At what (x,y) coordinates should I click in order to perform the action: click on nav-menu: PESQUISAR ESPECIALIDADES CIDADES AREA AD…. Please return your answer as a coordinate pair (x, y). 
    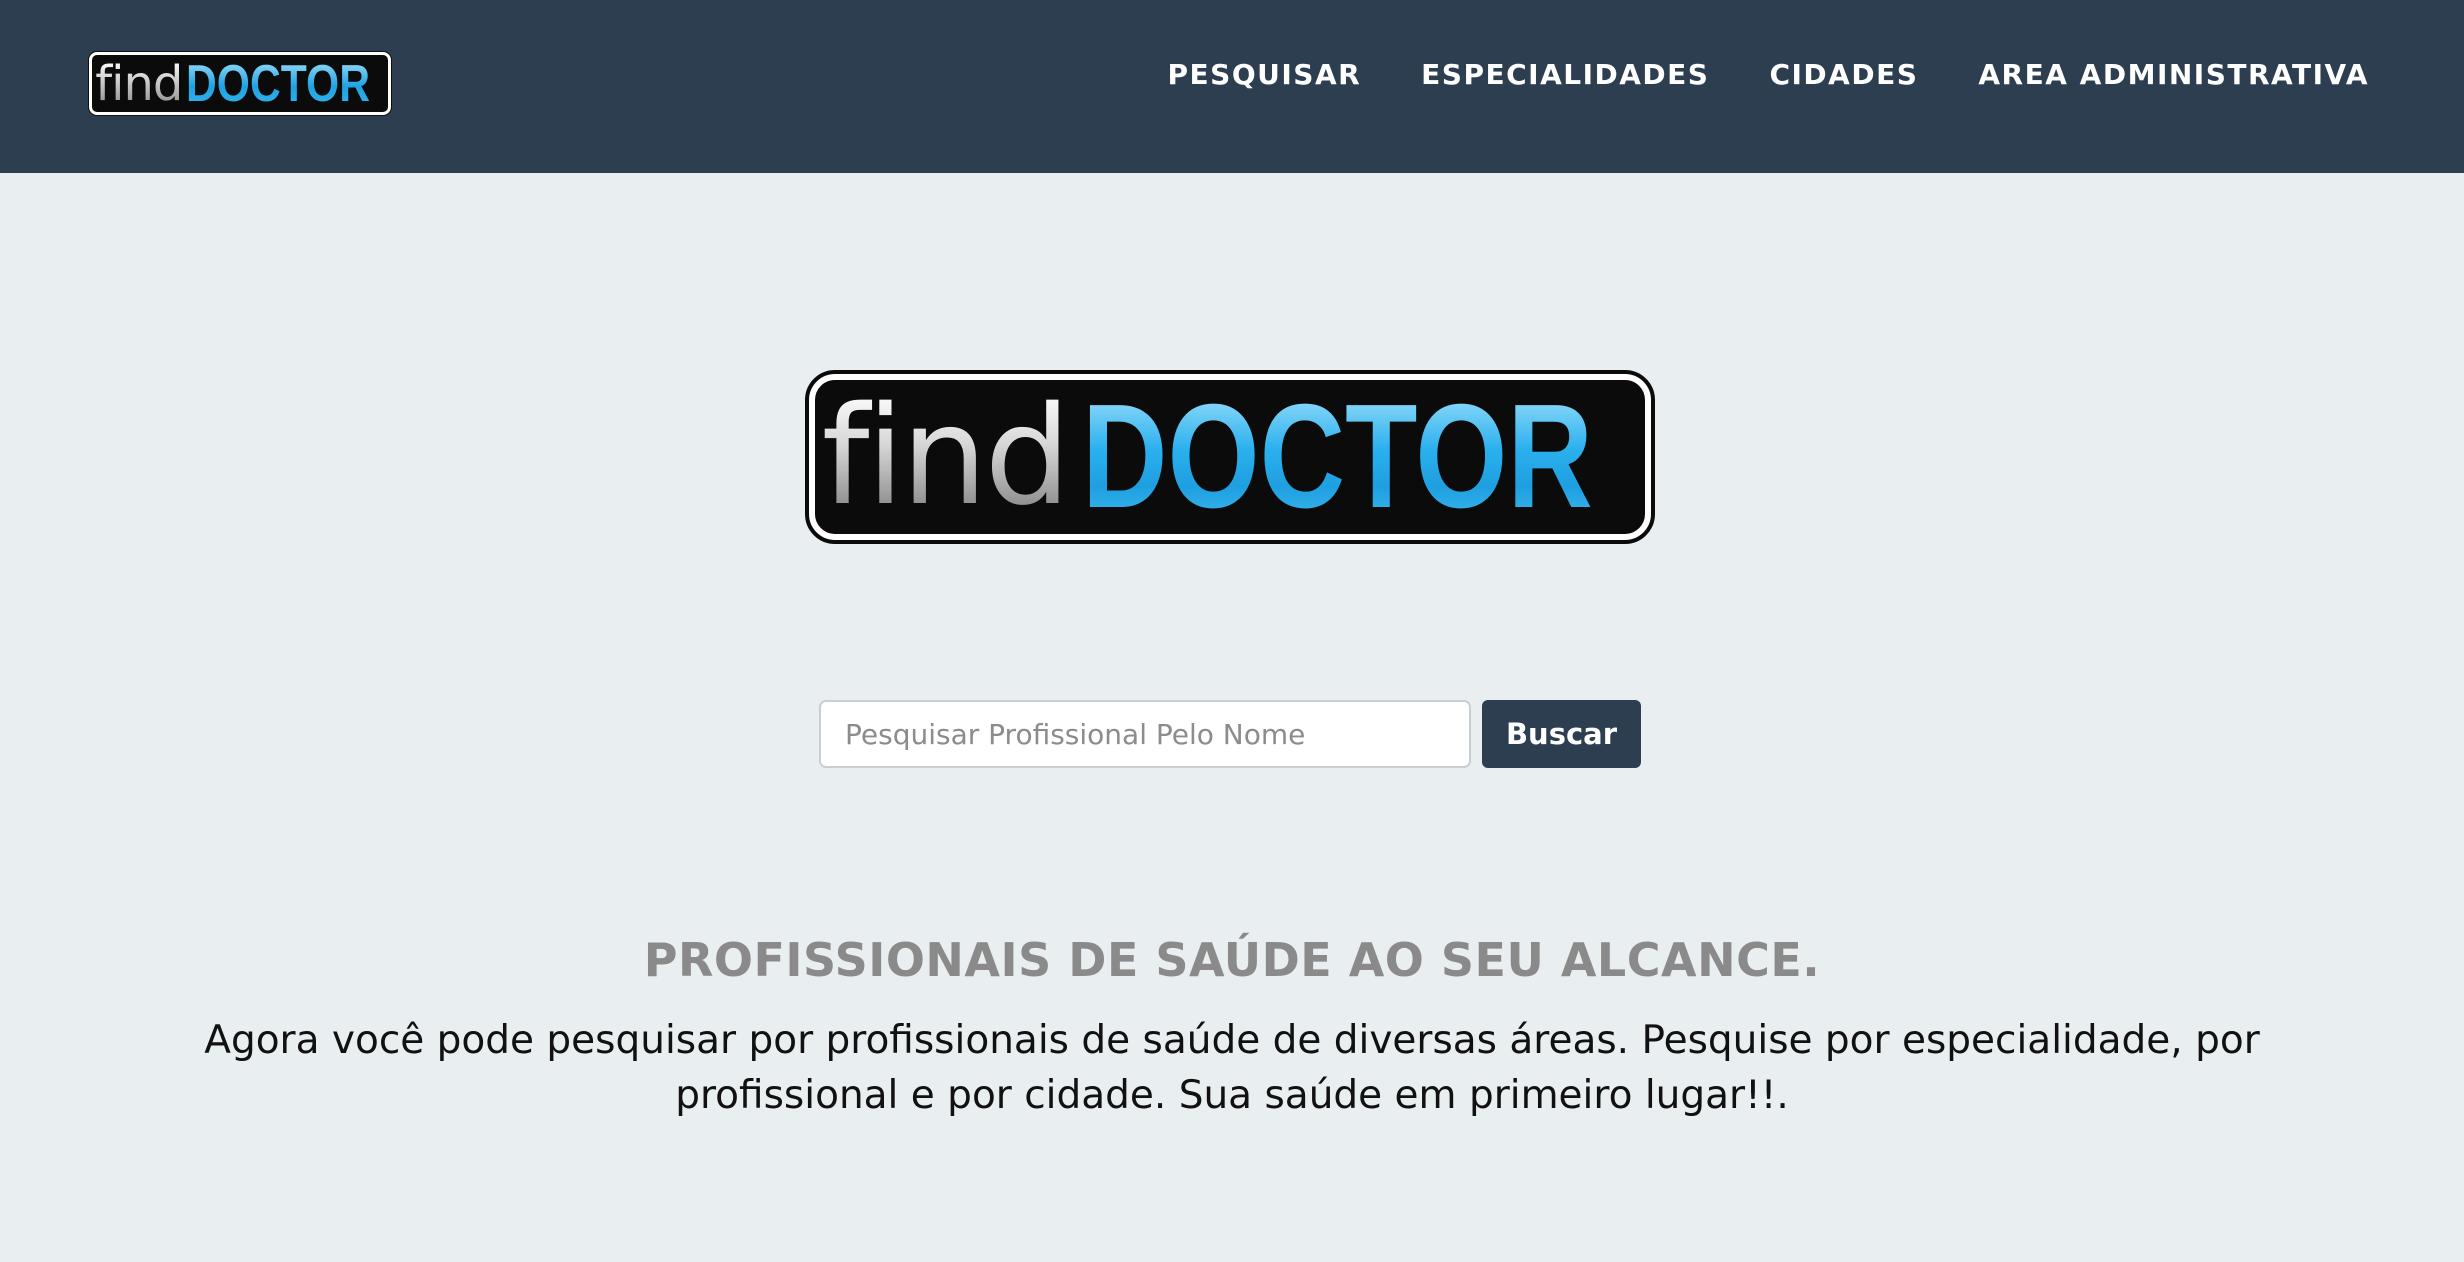
    Looking at the image, I should click on (1739, 74).